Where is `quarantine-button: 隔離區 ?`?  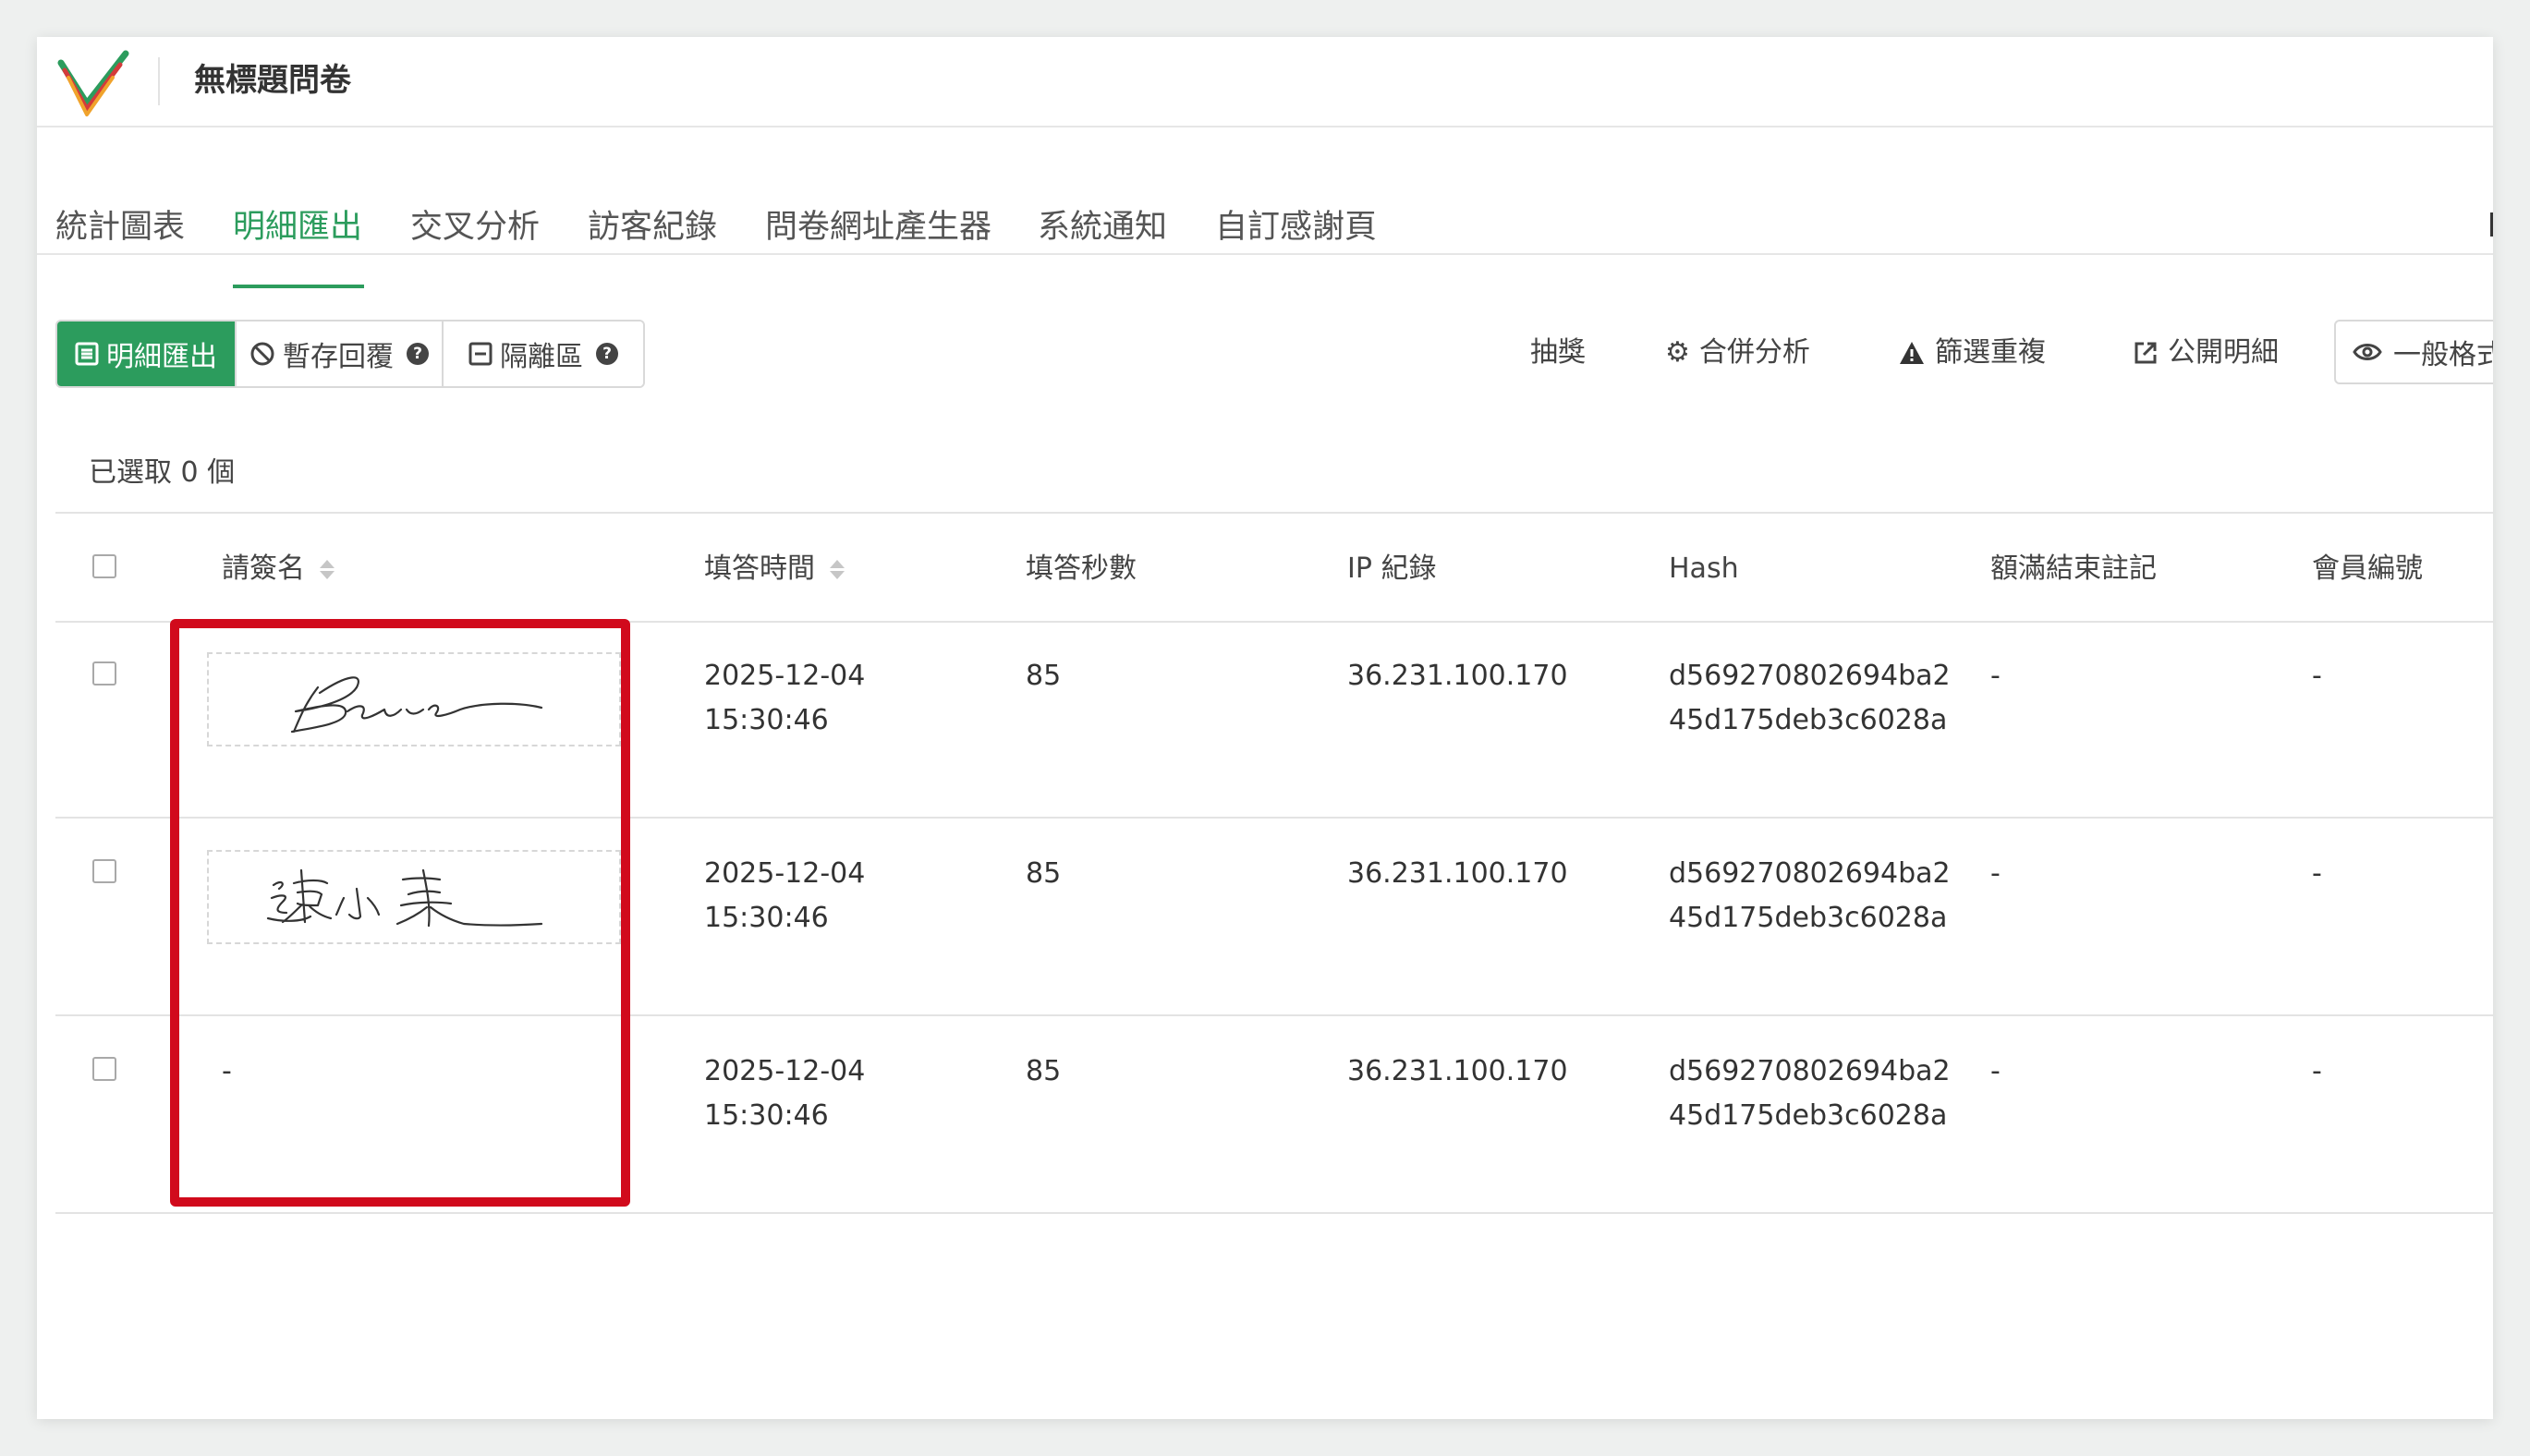 quarantine-button: 隔離區 ? is located at coordinates (543, 354).